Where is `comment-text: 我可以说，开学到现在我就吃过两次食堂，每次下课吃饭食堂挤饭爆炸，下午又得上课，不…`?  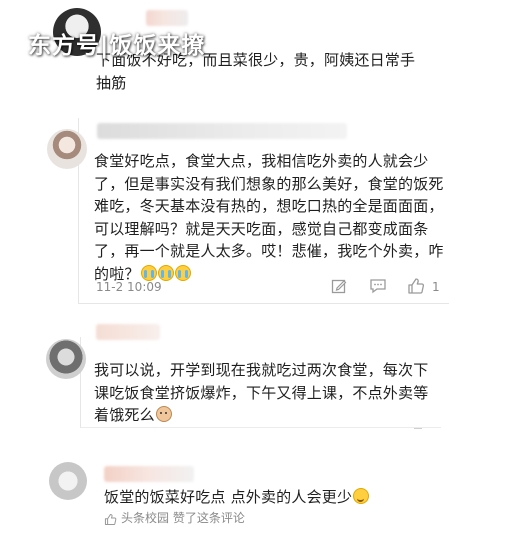 comment-text: 我可以说，开学到现在我就吃过两次食堂，每次下课吃饭食堂挤饭爆炸，下午又得上课，不… is located at coordinates (261, 392).